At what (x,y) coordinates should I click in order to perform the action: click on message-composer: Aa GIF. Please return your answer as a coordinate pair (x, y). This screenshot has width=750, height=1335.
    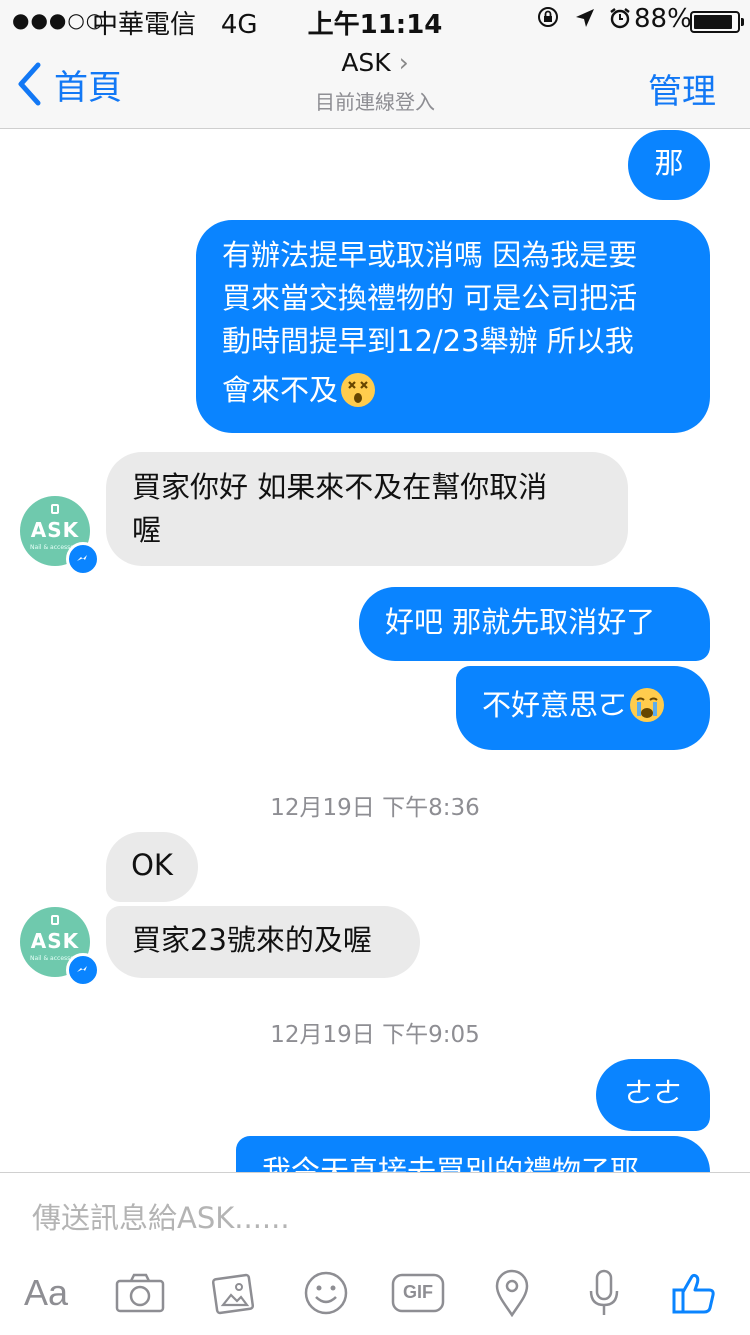
    Looking at the image, I should click on (375, 1253).